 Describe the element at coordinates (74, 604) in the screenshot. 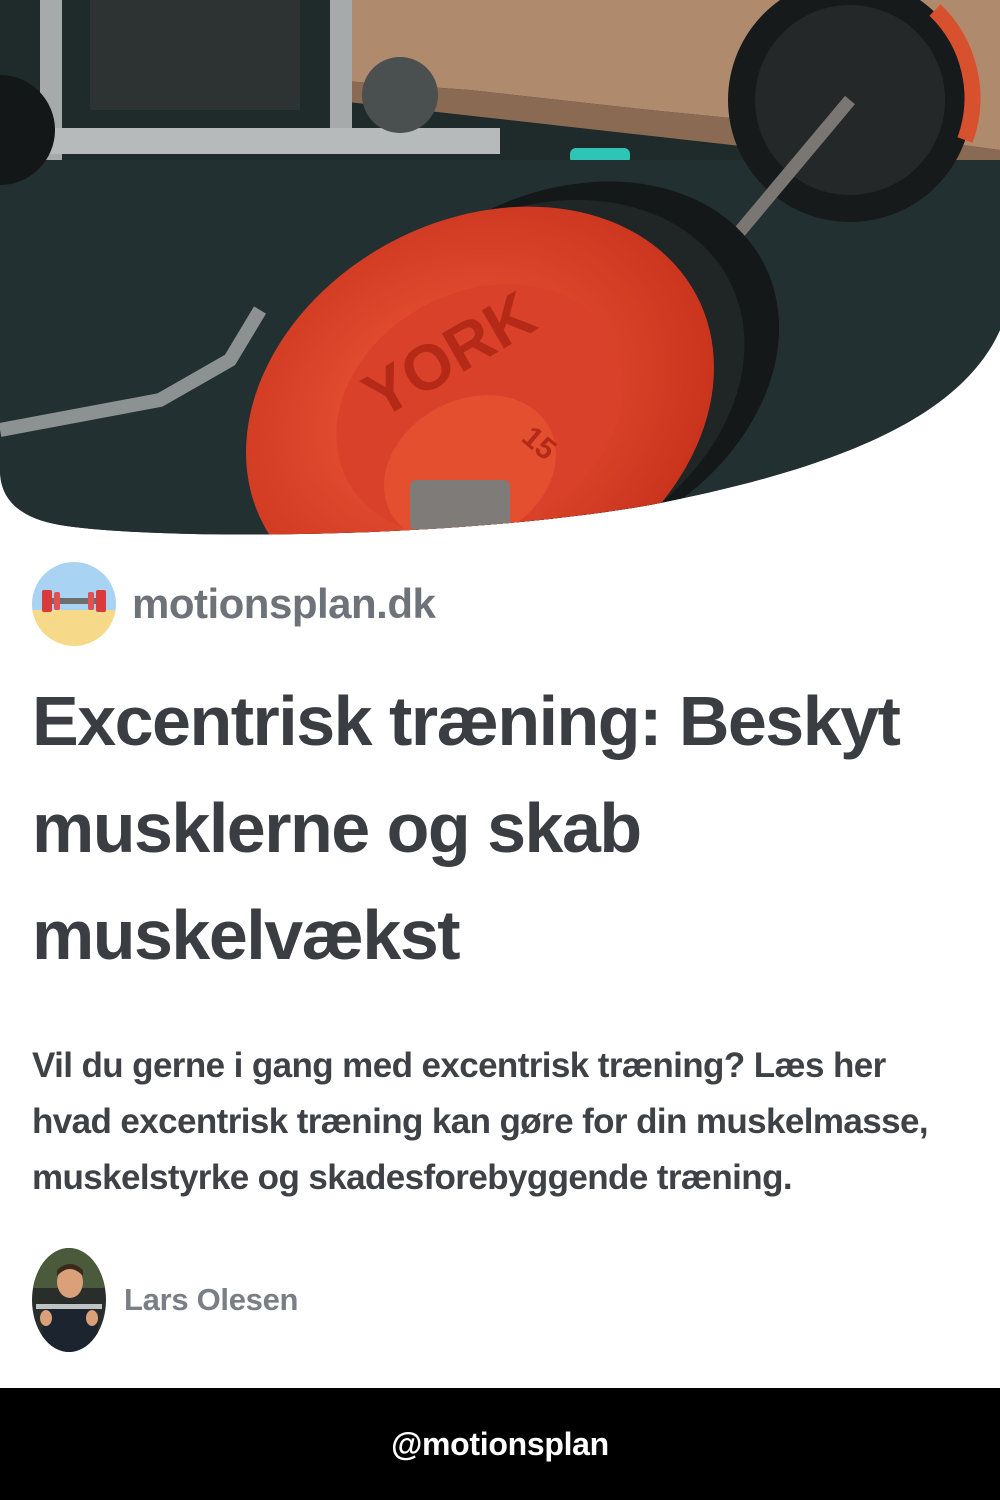

I see `dumbbell-logo-icon` at that location.